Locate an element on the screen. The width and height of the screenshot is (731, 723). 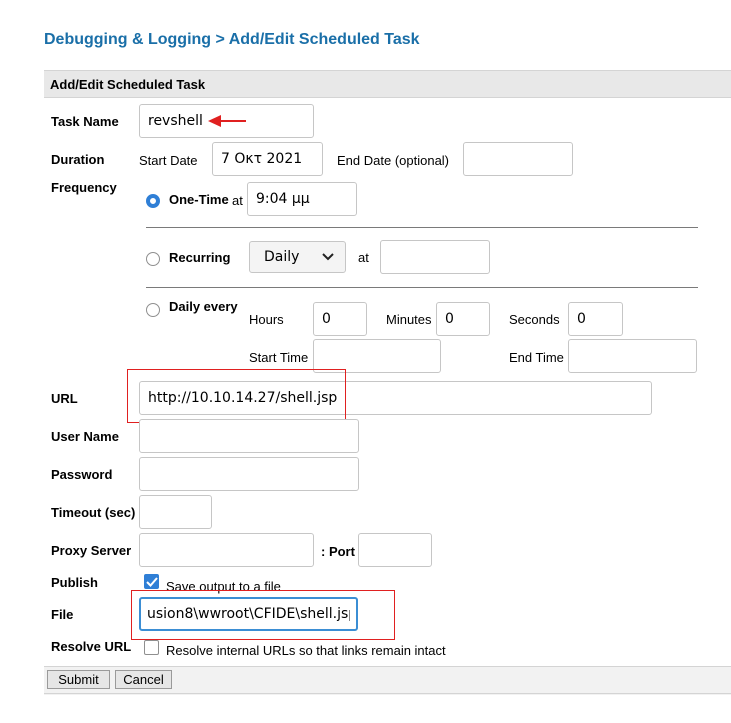
annotation-arrow-icon is located at coordinates (227, 121).